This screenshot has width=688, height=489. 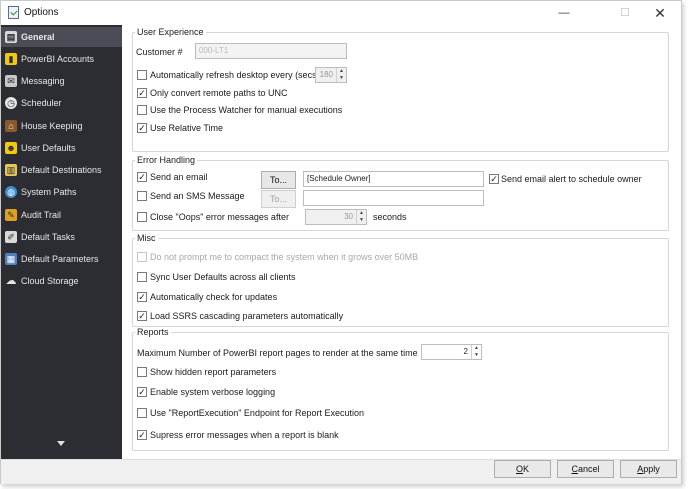 What do you see at coordinates (61, 443) in the screenshot?
I see `chevron-down-icon` at bounding box center [61, 443].